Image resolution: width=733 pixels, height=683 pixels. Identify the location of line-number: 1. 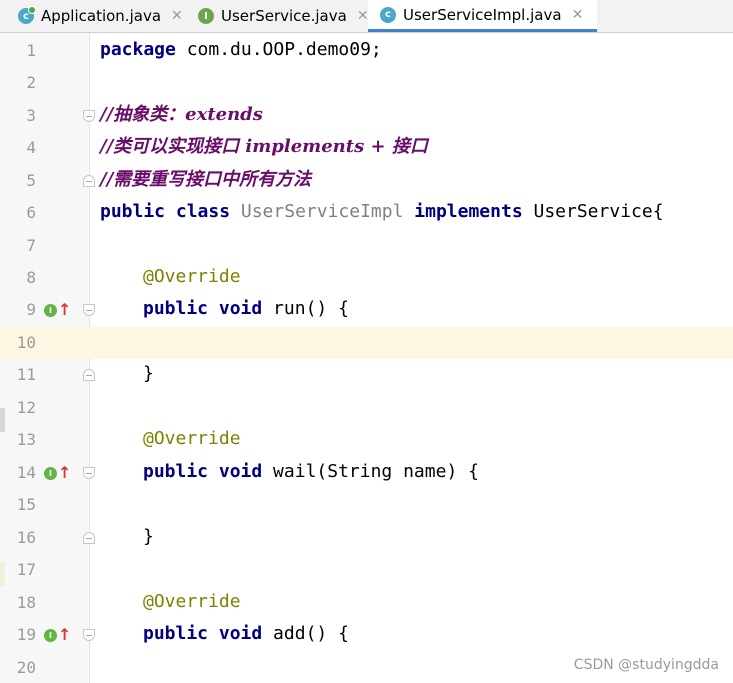
(31, 50).